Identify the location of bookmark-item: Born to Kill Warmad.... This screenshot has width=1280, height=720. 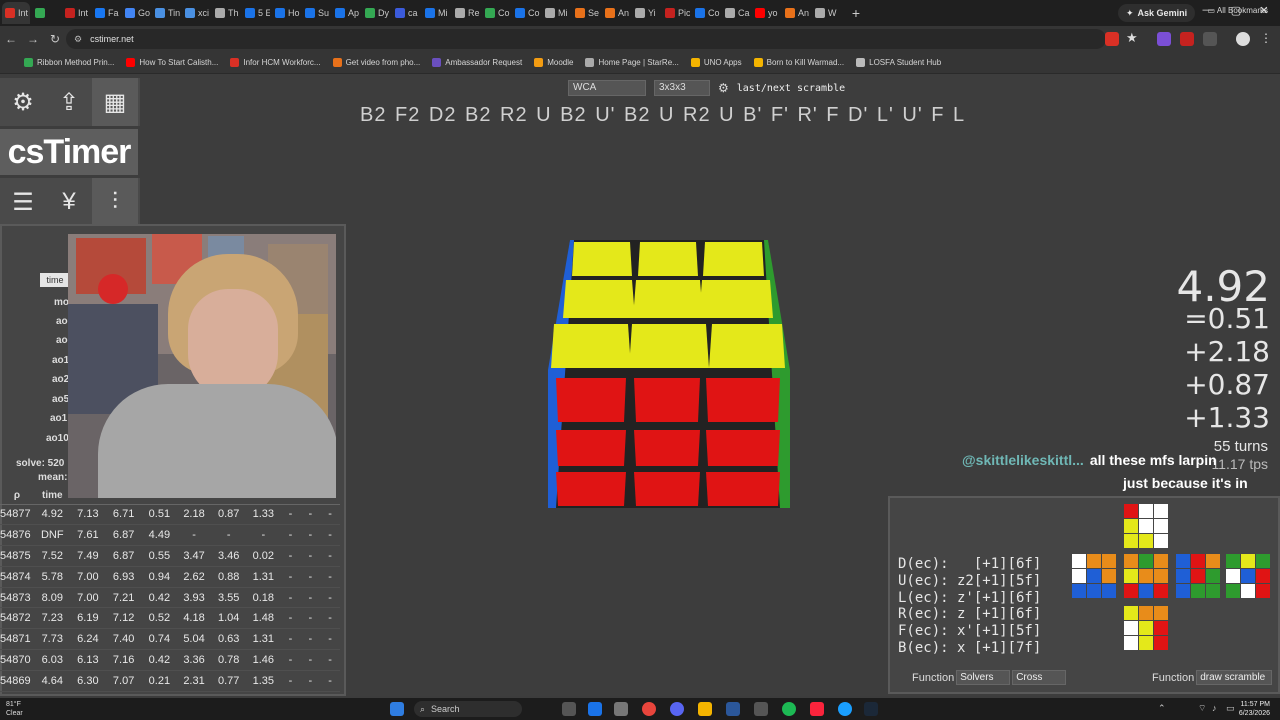
(798, 62).